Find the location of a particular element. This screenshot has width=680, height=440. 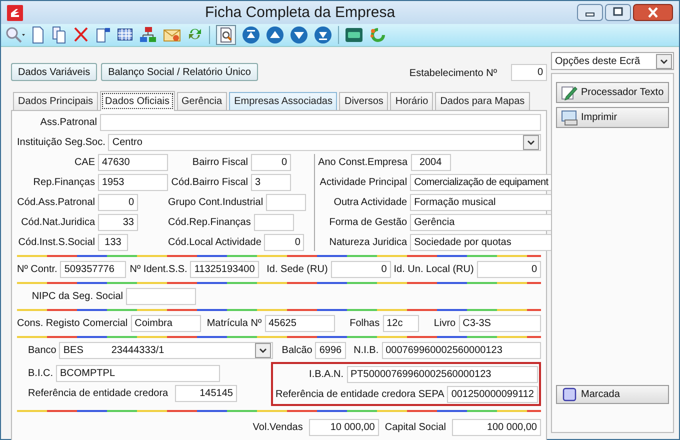

button: Marcada is located at coordinates (612, 394).